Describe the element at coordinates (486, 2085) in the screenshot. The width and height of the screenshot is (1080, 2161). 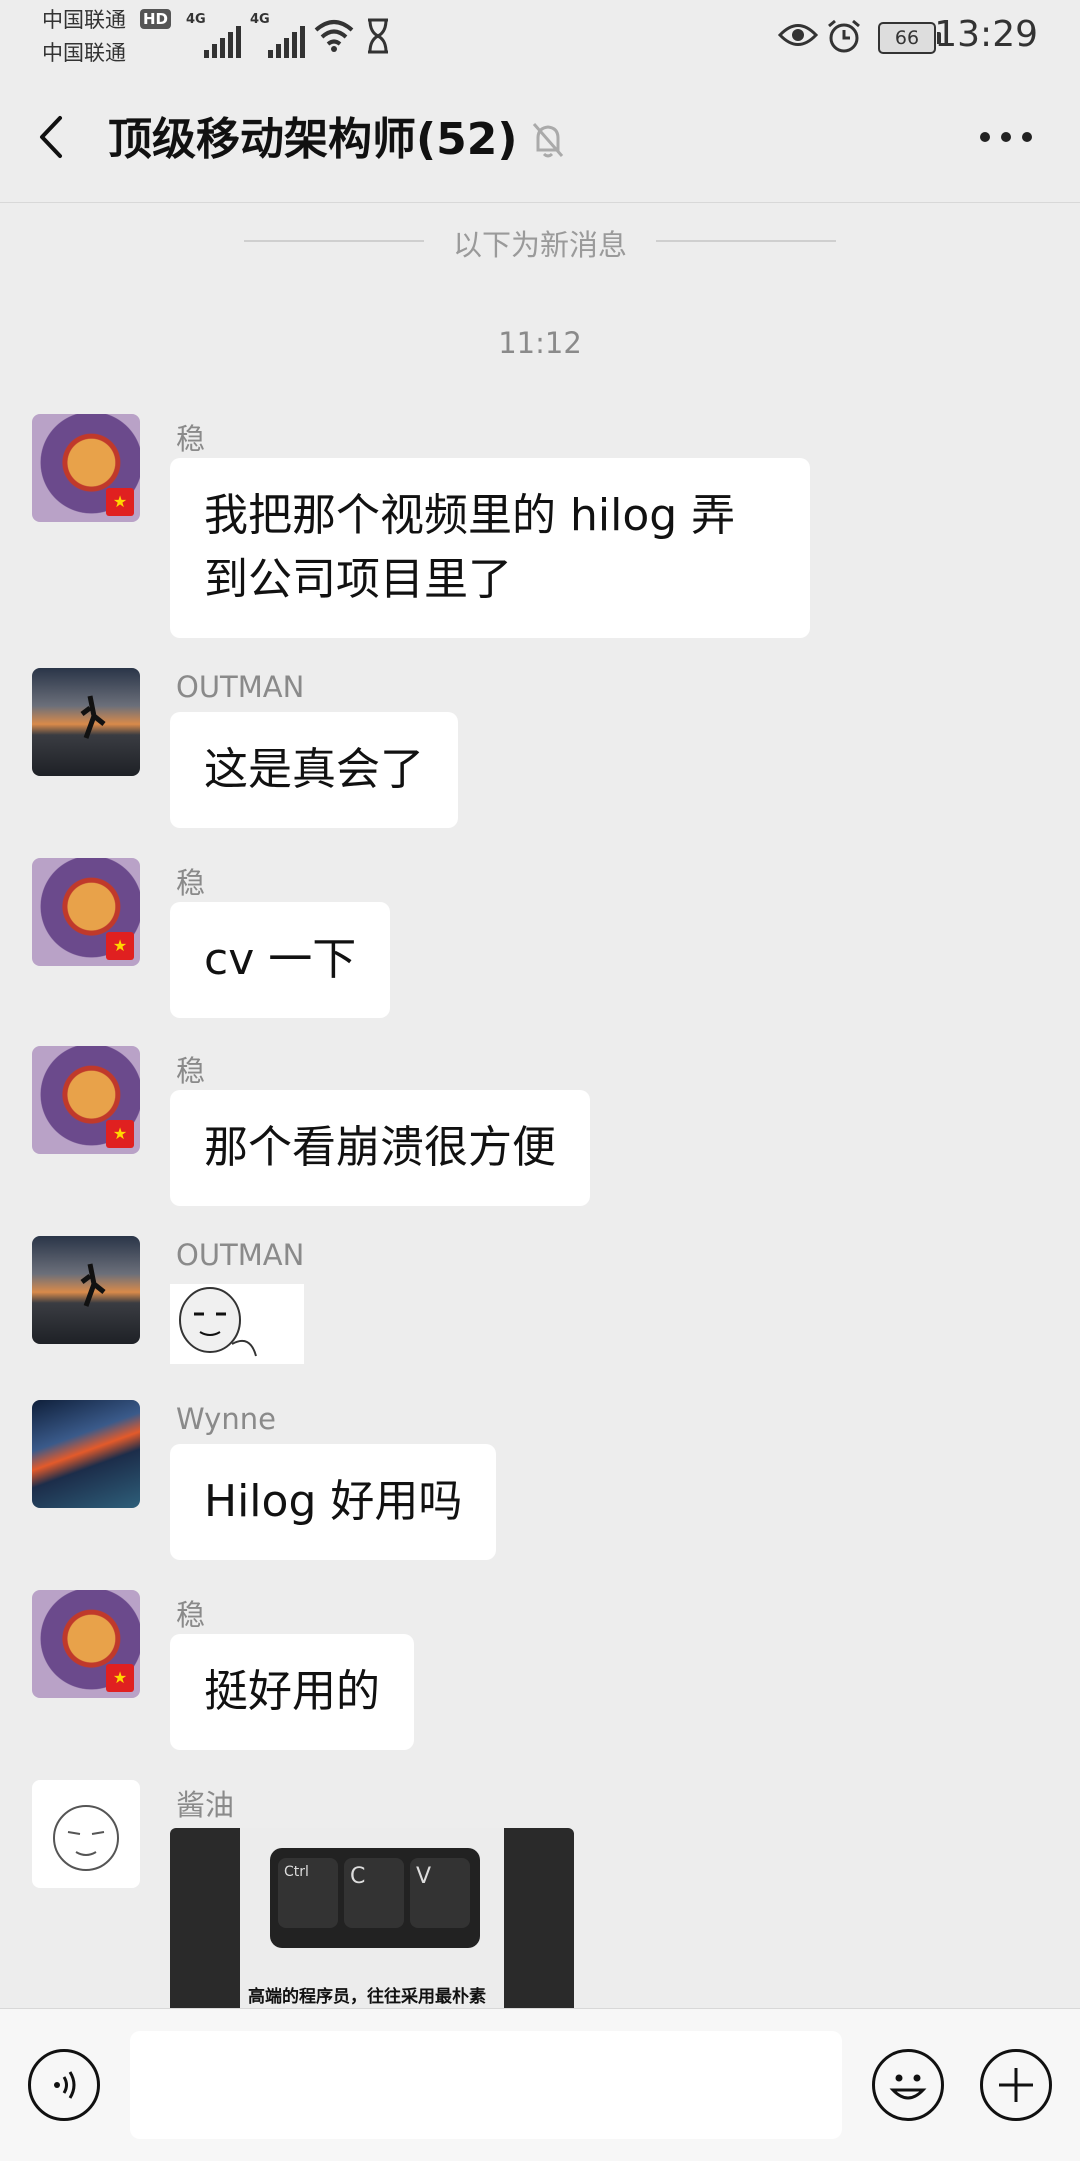
I see `message-input` at that location.